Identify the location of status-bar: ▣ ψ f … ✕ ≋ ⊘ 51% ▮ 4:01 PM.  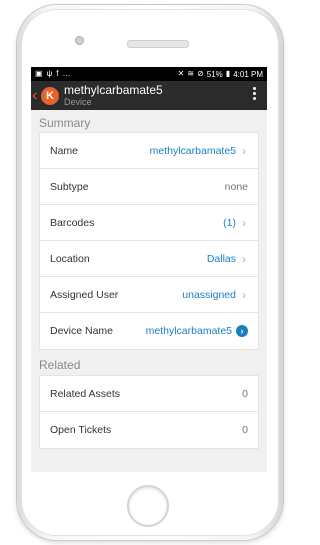
(149, 74).